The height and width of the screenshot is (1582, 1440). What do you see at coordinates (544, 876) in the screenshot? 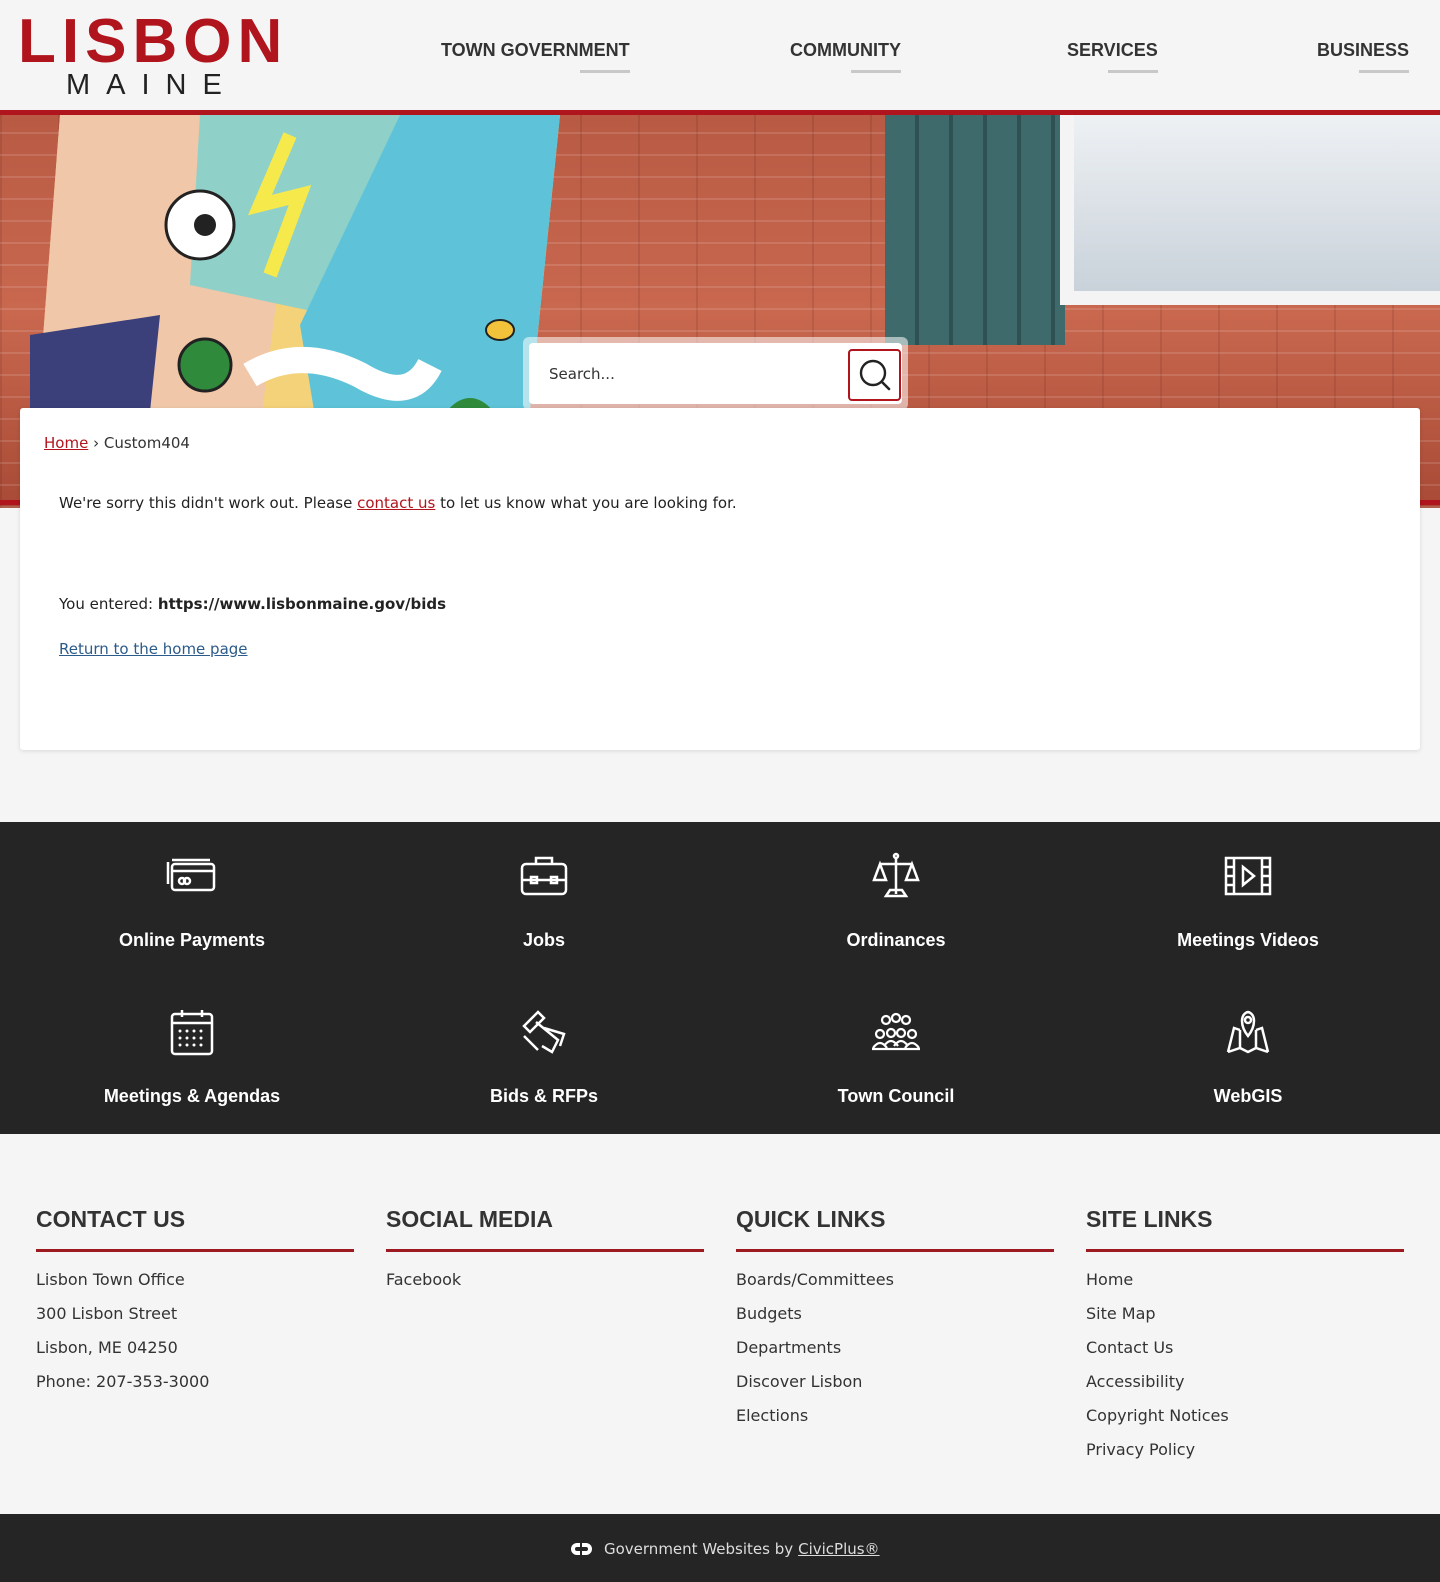
I see `briefcase-icon` at bounding box center [544, 876].